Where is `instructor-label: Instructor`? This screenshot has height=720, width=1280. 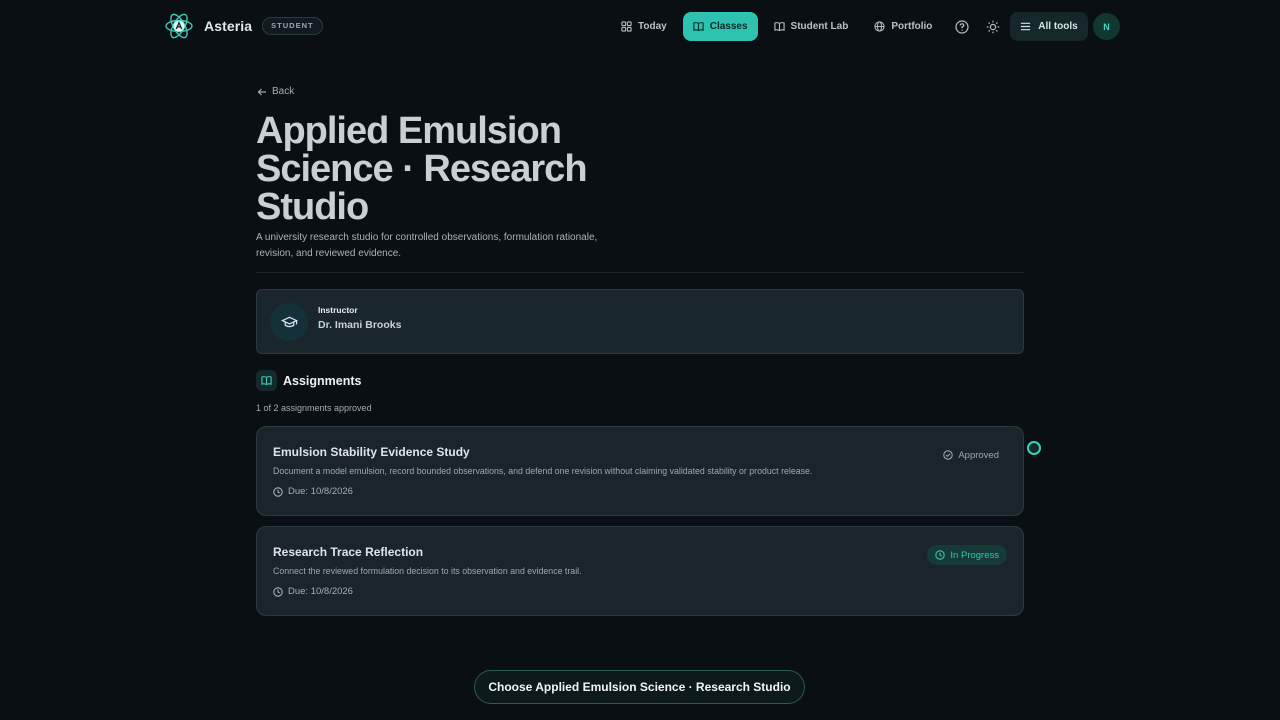
instructor-label: Instructor is located at coordinates (338, 310).